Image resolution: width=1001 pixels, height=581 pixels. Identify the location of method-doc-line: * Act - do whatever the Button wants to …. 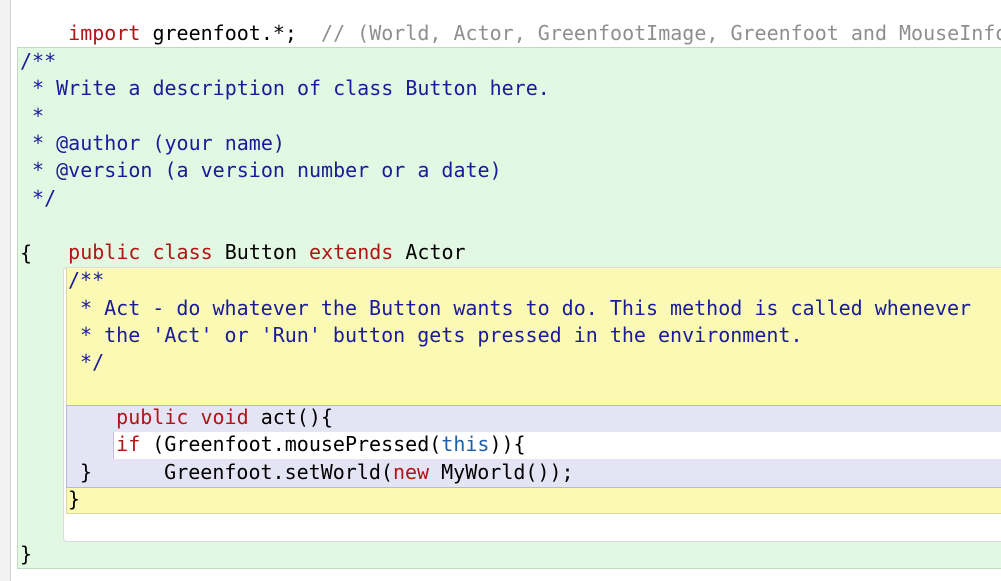
(519, 308).